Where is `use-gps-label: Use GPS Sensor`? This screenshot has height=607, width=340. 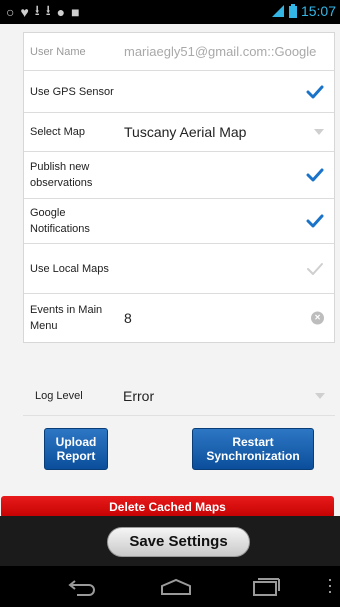 use-gps-label: Use GPS Sensor is located at coordinates (72, 91).